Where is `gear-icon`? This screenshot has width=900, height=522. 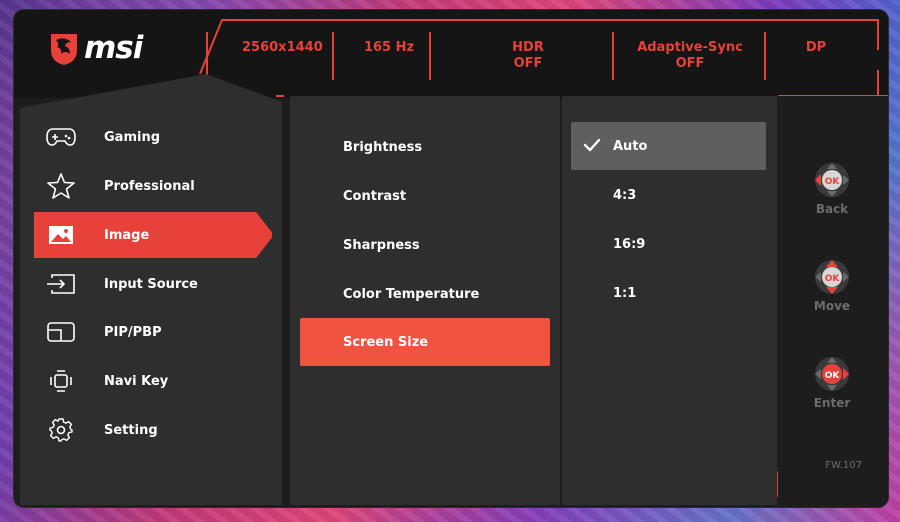 gear-icon is located at coordinates (61, 430).